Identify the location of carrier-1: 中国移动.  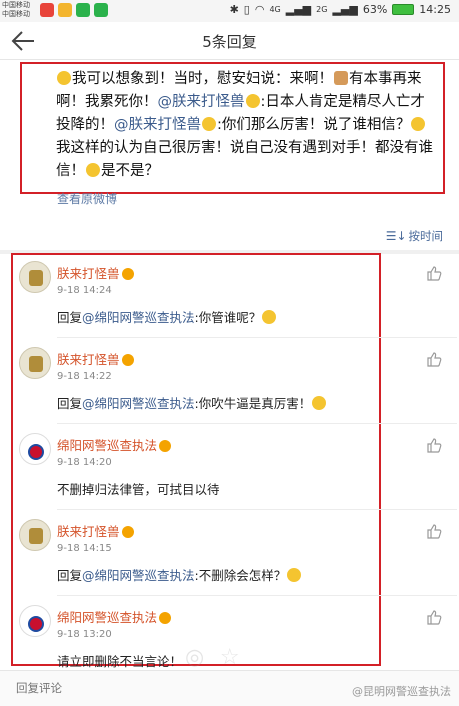
(16, 5).